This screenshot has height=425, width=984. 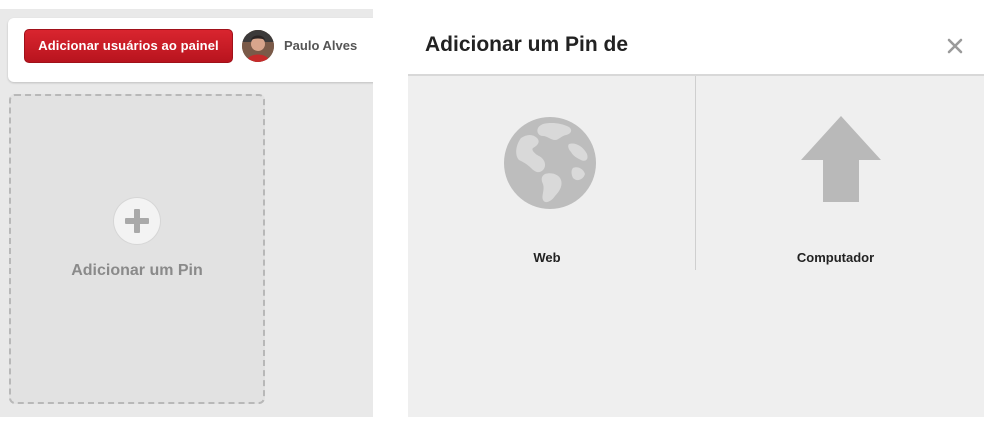 I want to click on option-computer-label: Computador, so click(x=835, y=257).